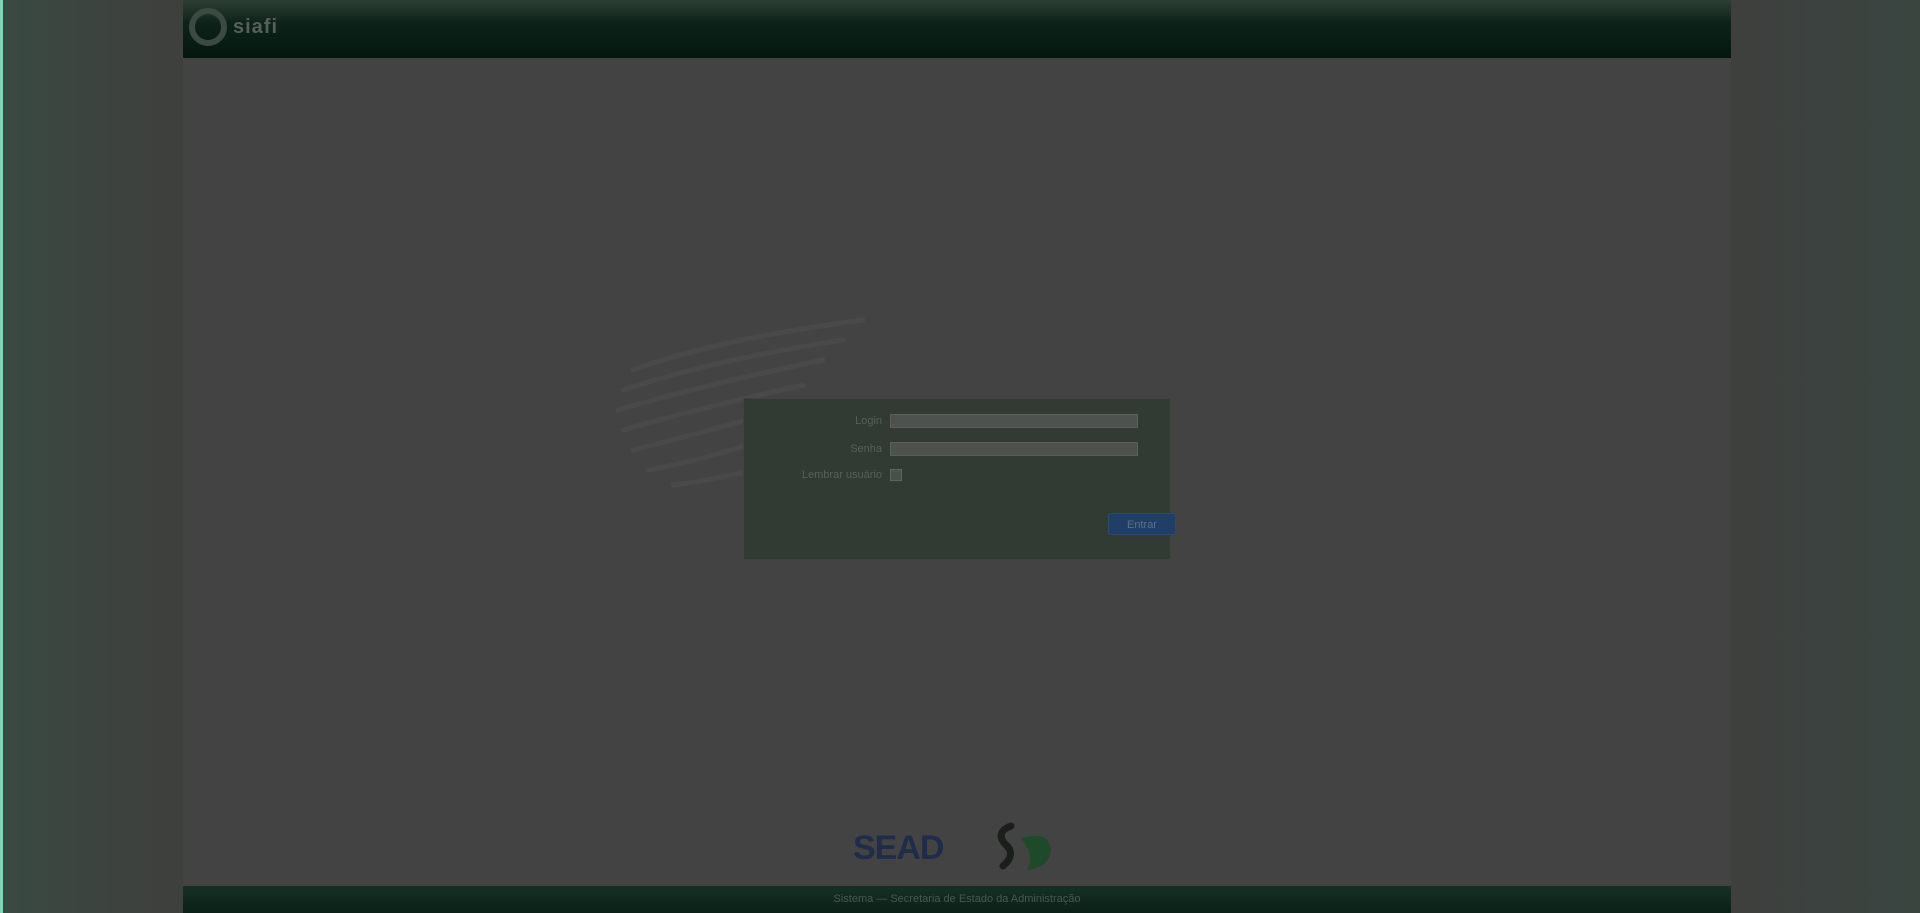  I want to click on remember-row: Lembrar usuário, so click(823, 475).